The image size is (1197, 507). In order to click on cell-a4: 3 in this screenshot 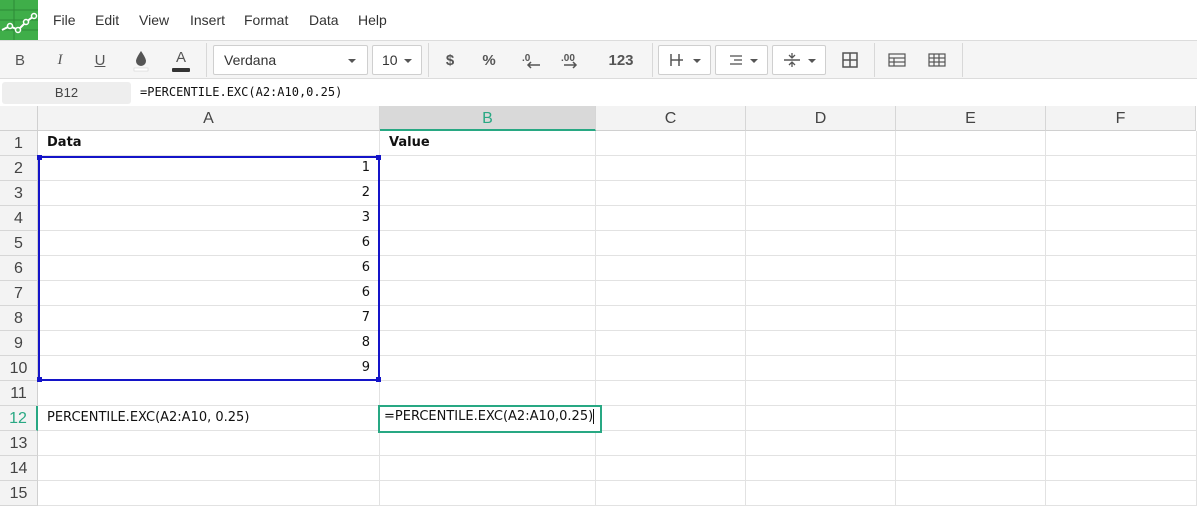, I will do `click(209, 218)`.